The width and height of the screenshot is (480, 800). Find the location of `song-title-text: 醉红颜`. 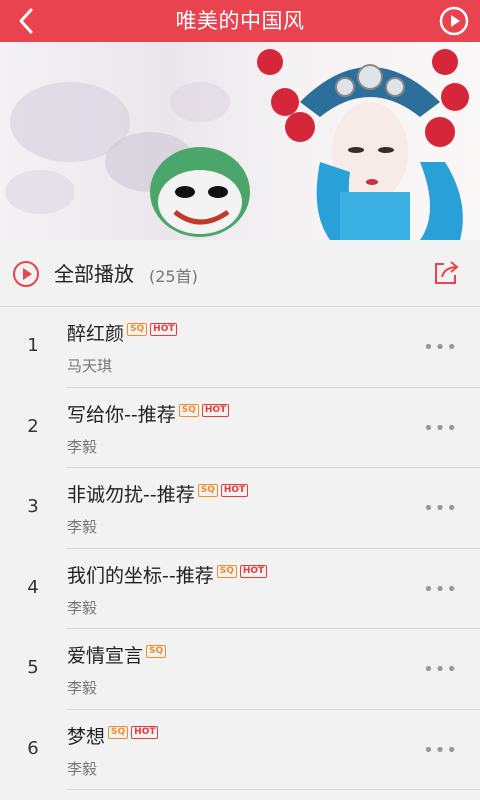

song-title-text: 醉红颜 is located at coordinates (96, 334).